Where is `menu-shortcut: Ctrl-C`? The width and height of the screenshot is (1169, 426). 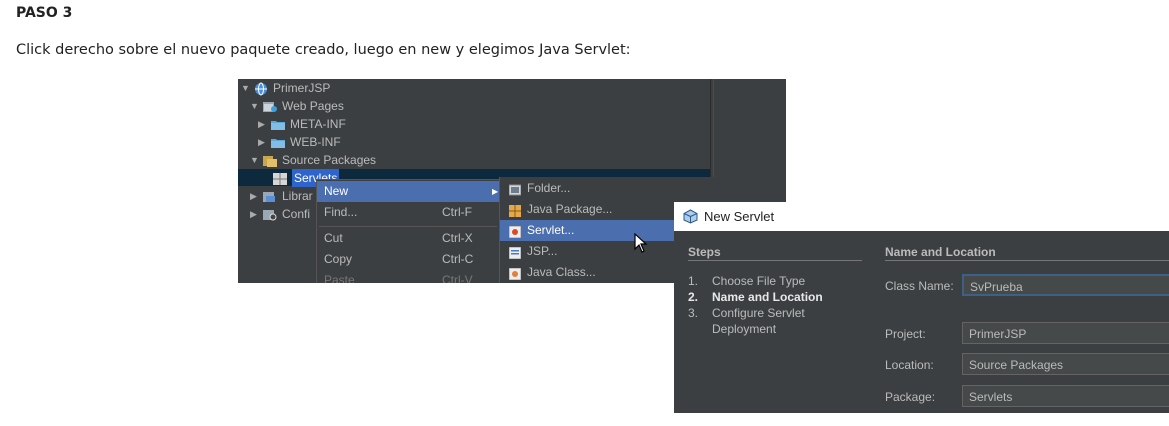 menu-shortcut: Ctrl-C is located at coordinates (458, 259).